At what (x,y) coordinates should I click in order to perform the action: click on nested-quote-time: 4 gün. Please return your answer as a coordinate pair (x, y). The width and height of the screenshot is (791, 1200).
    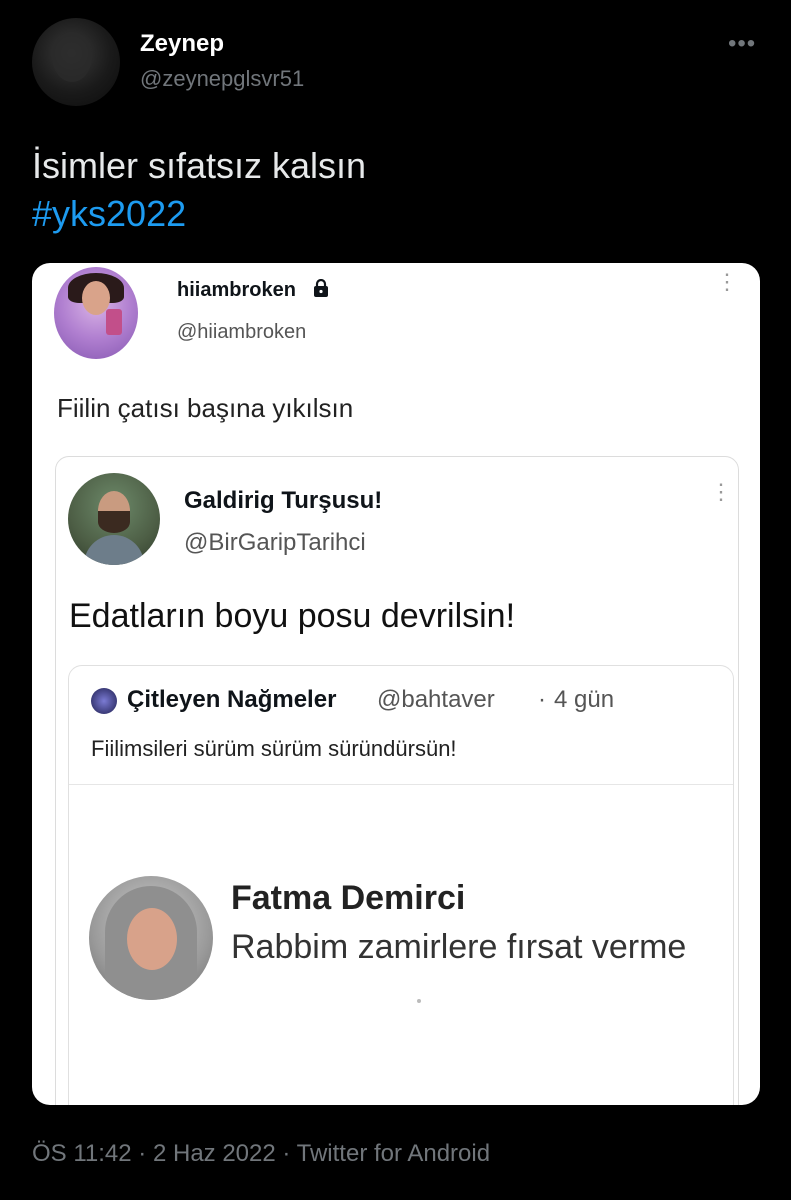
    Looking at the image, I should click on (584, 699).